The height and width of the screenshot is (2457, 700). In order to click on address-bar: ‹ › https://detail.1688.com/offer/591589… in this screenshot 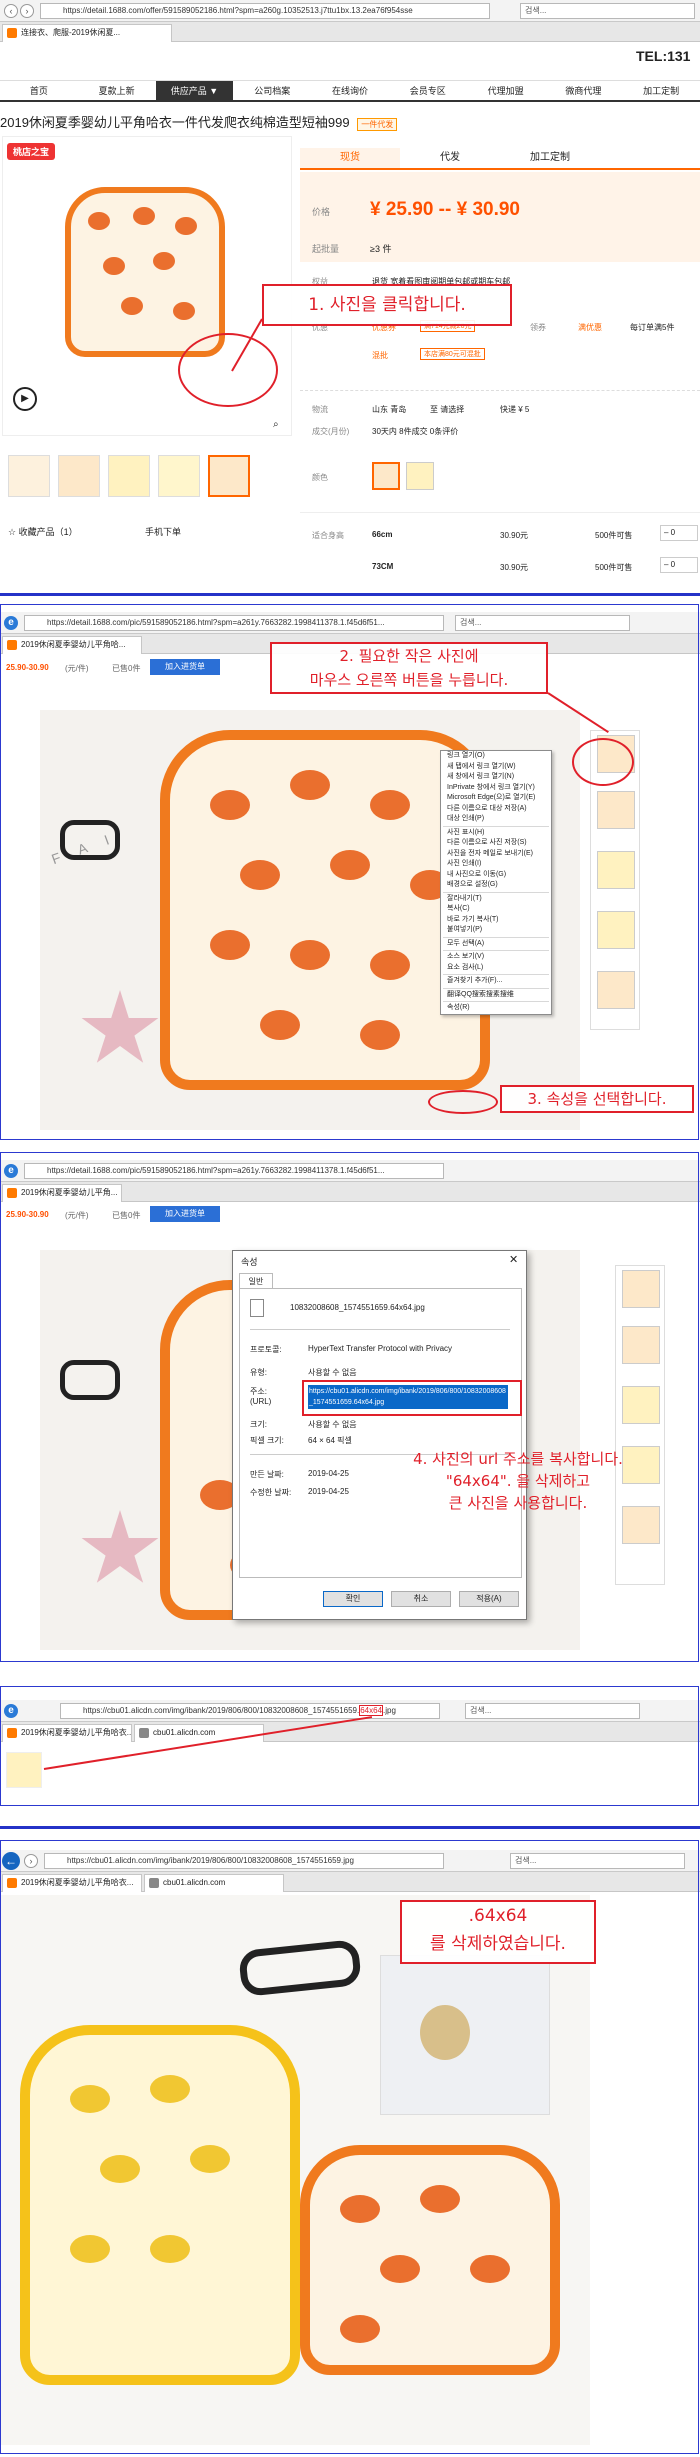, I will do `click(350, 11)`.